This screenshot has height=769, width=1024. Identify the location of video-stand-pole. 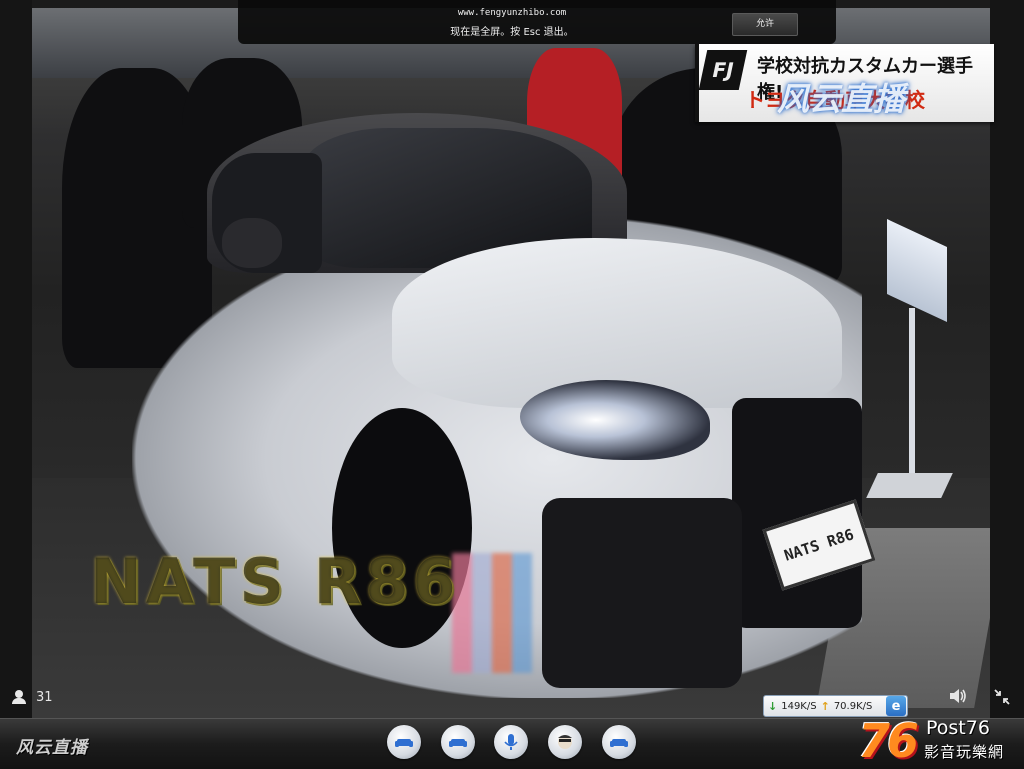
(912, 393).